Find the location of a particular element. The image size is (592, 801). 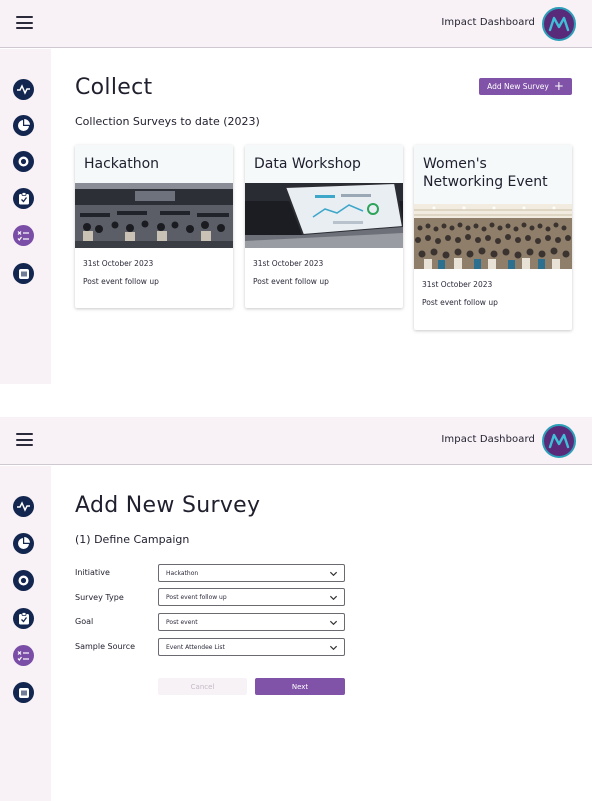

select-value: Hackathon is located at coordinates (182, 573).